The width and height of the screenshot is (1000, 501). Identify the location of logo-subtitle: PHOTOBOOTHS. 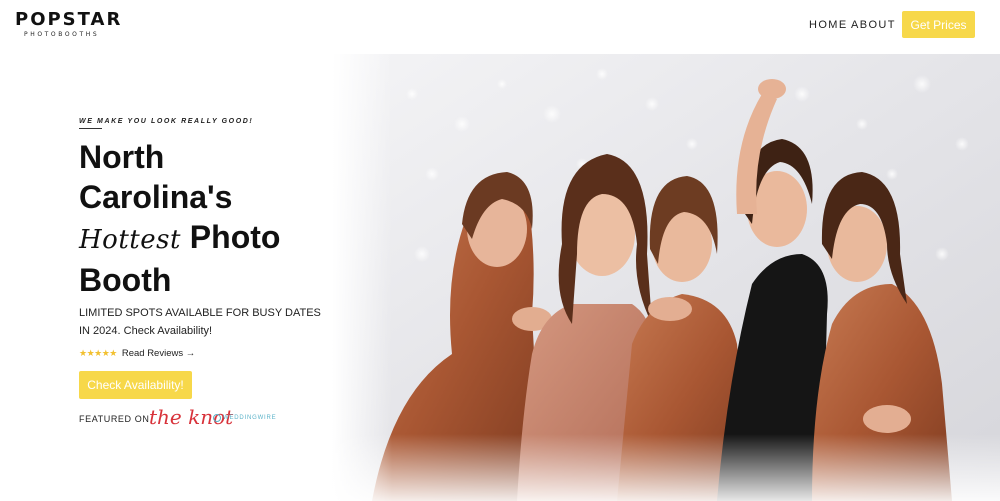
(62, 34).